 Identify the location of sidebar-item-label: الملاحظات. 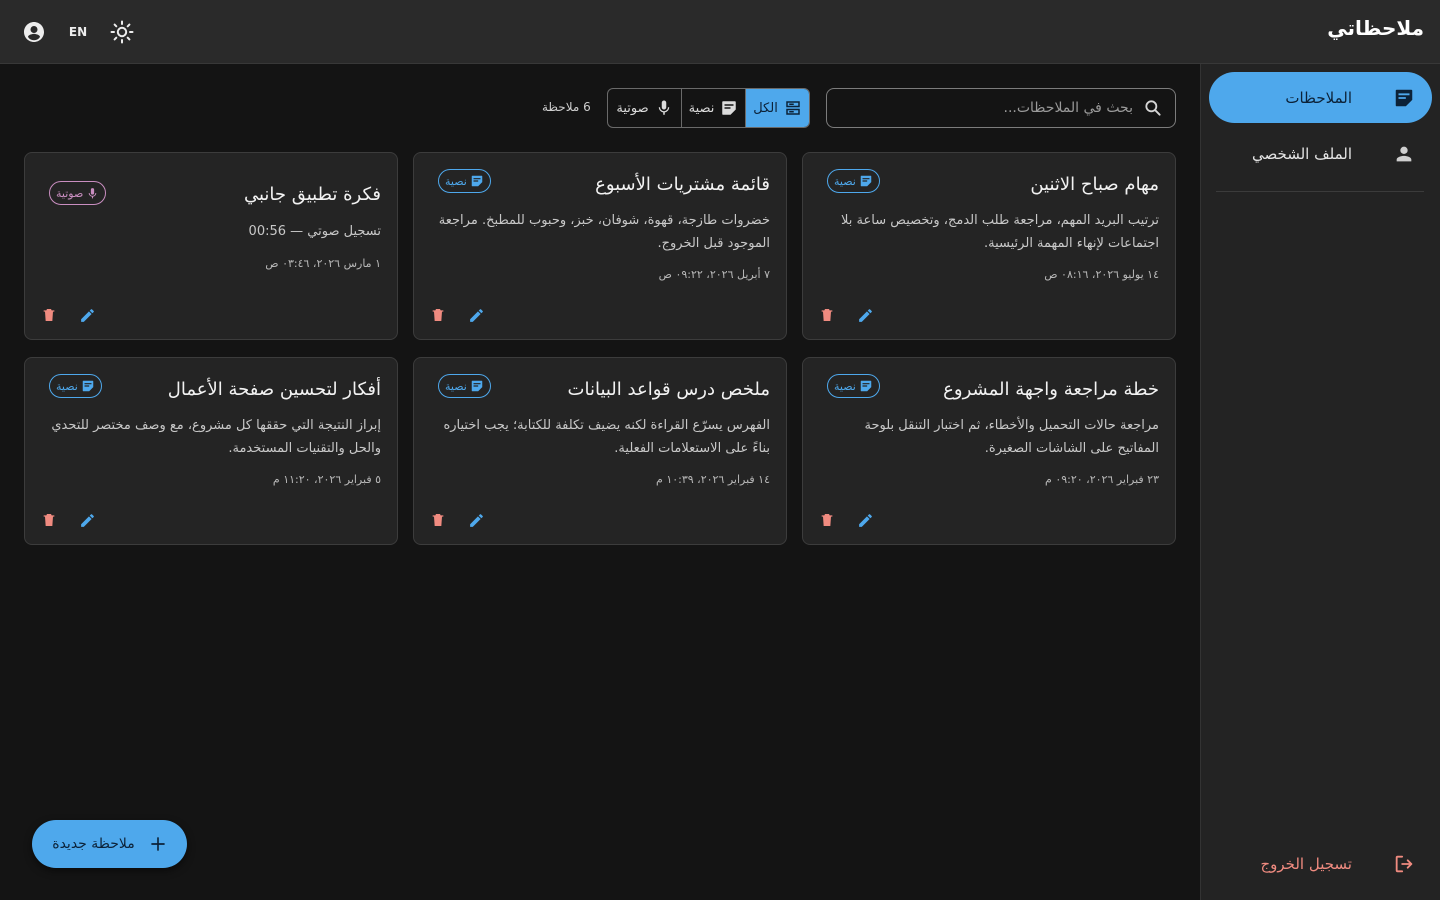
(1318, 97).